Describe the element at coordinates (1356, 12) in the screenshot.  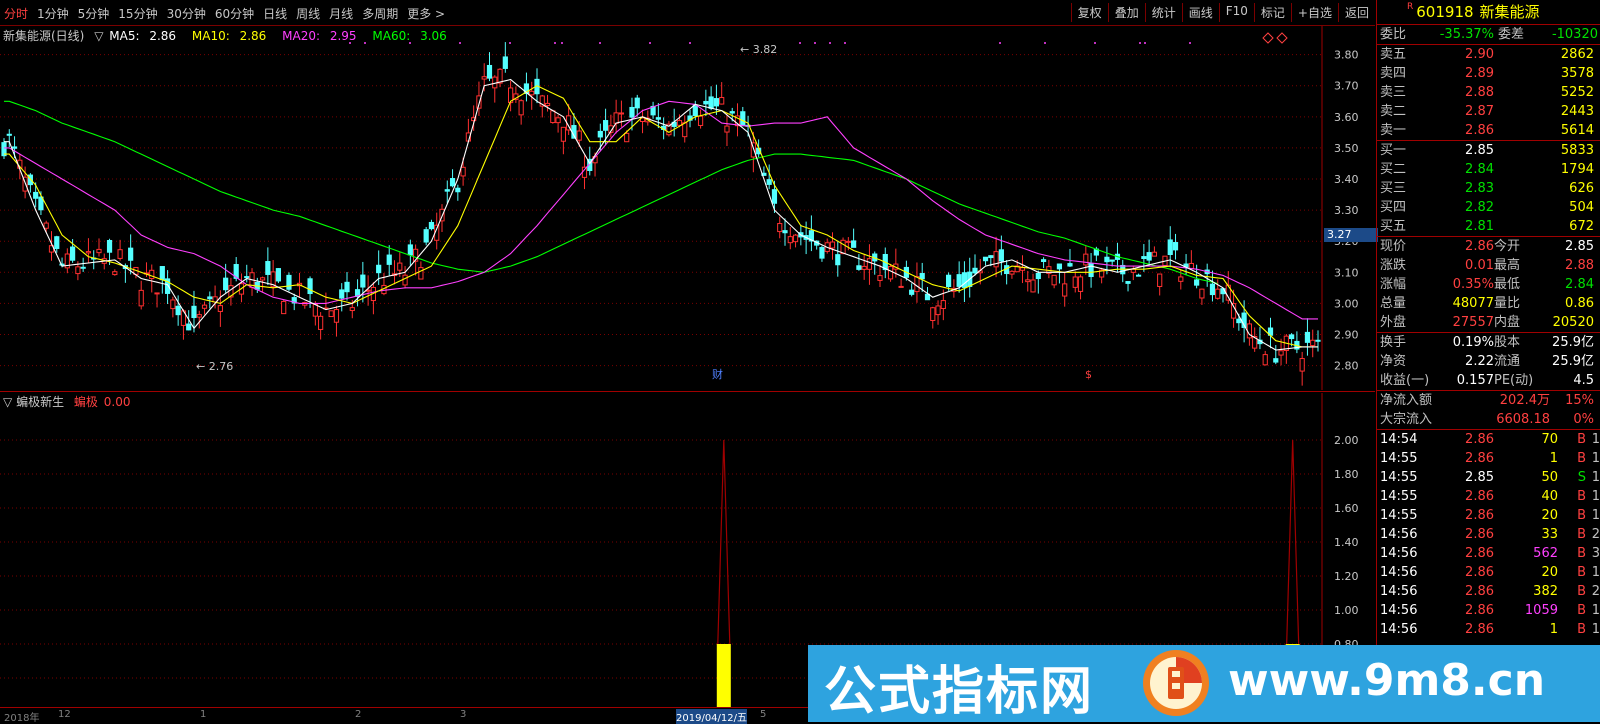
I see `tool-button-7: 返回` at that location.